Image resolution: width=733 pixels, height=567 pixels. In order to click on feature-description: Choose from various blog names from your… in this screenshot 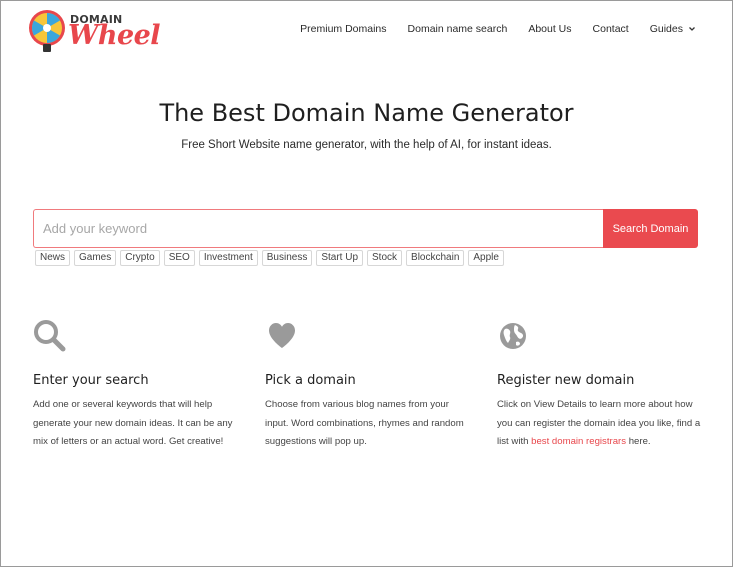, I will do `click(364, 423)`.